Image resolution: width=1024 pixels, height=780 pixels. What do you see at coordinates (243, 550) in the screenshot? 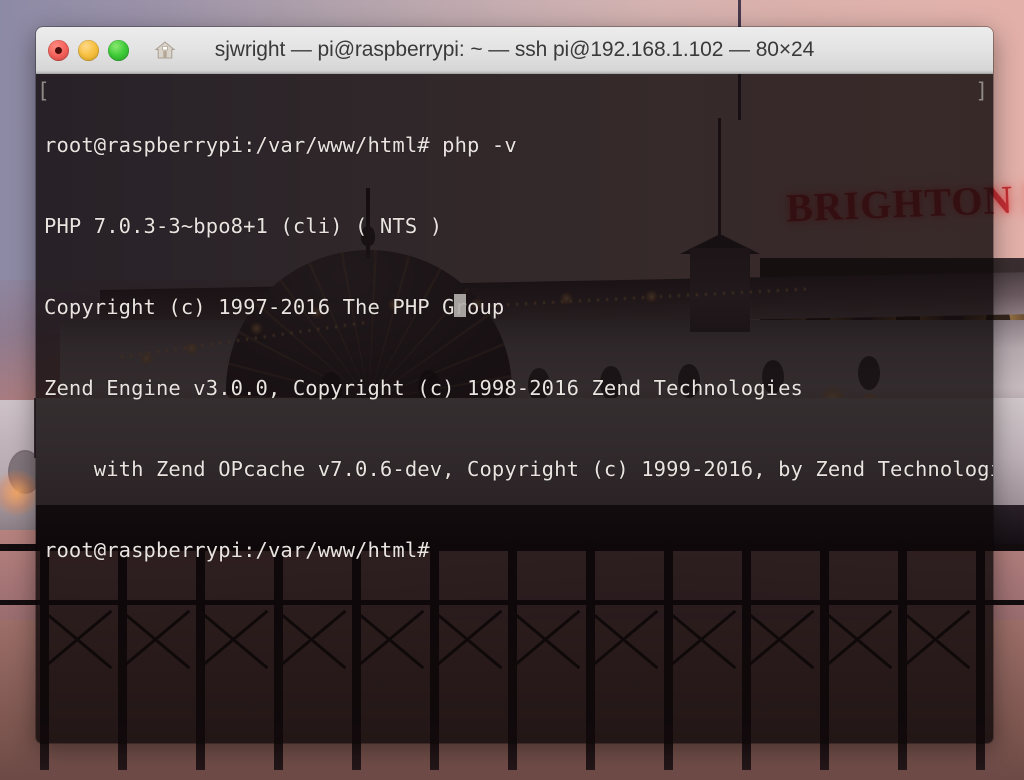
I see `terminal-line: root@raspberrypi:/var/www/html#` at bounding box center [243, 550].